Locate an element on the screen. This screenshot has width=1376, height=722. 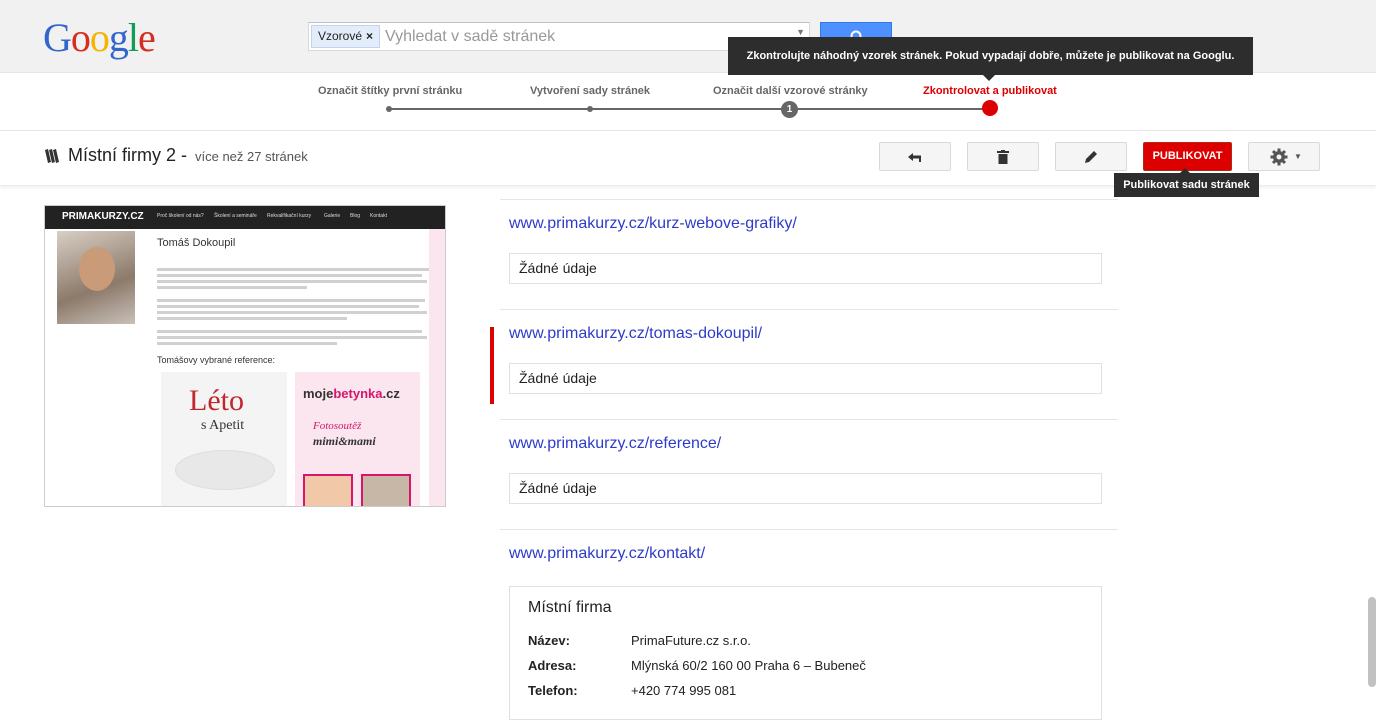
trash-icon is located at coordinates (1003, 157).